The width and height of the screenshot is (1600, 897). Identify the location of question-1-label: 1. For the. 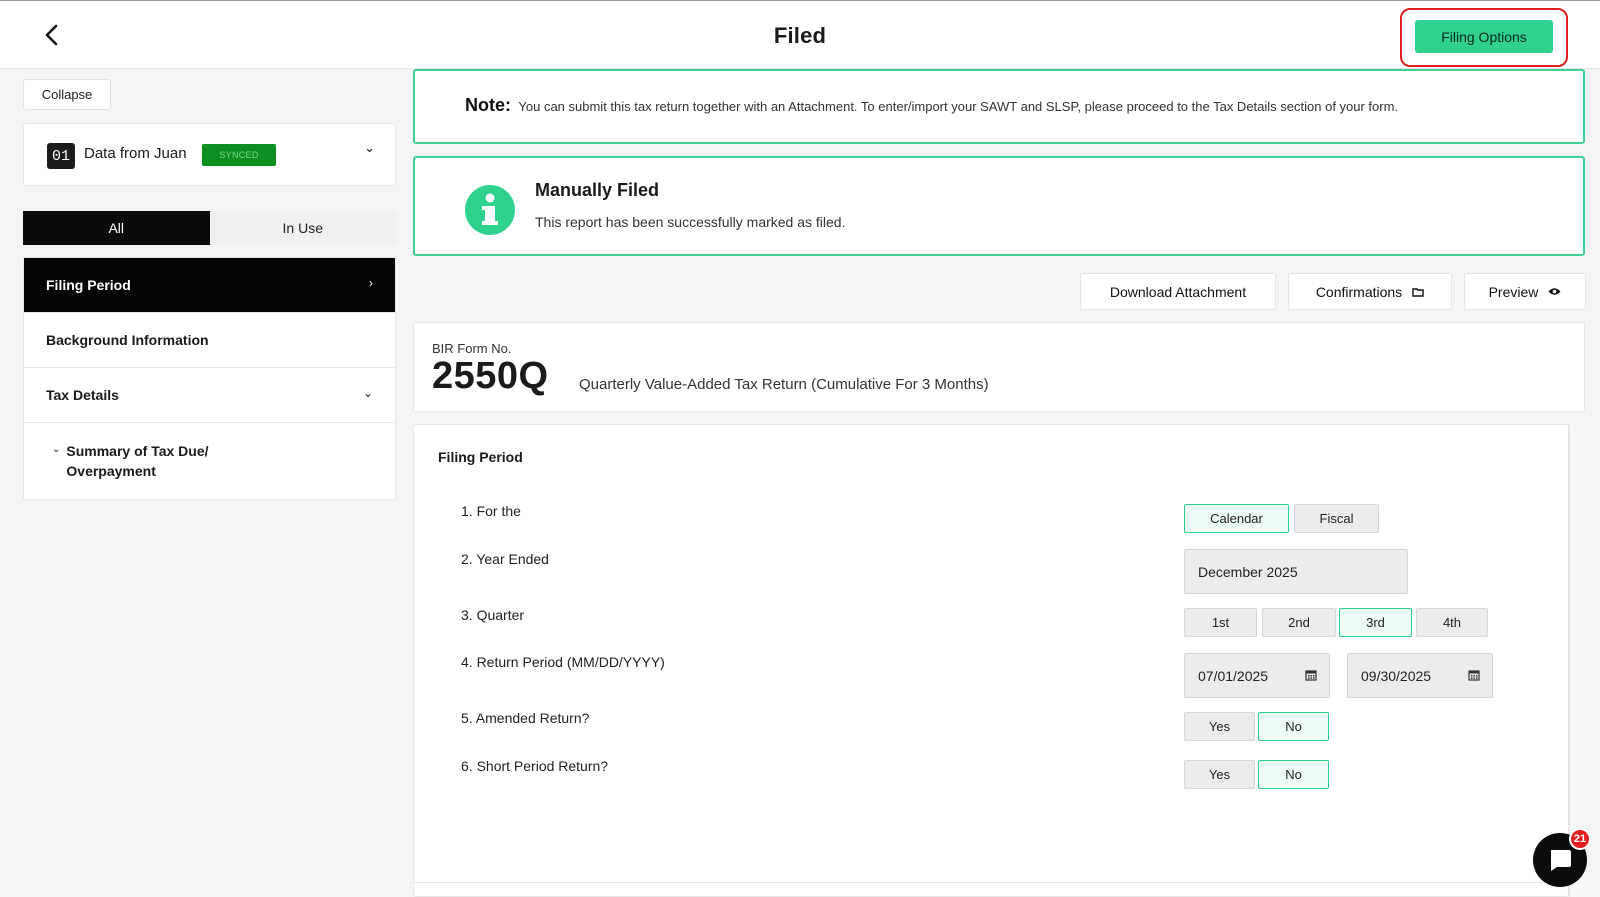
(491, 511).